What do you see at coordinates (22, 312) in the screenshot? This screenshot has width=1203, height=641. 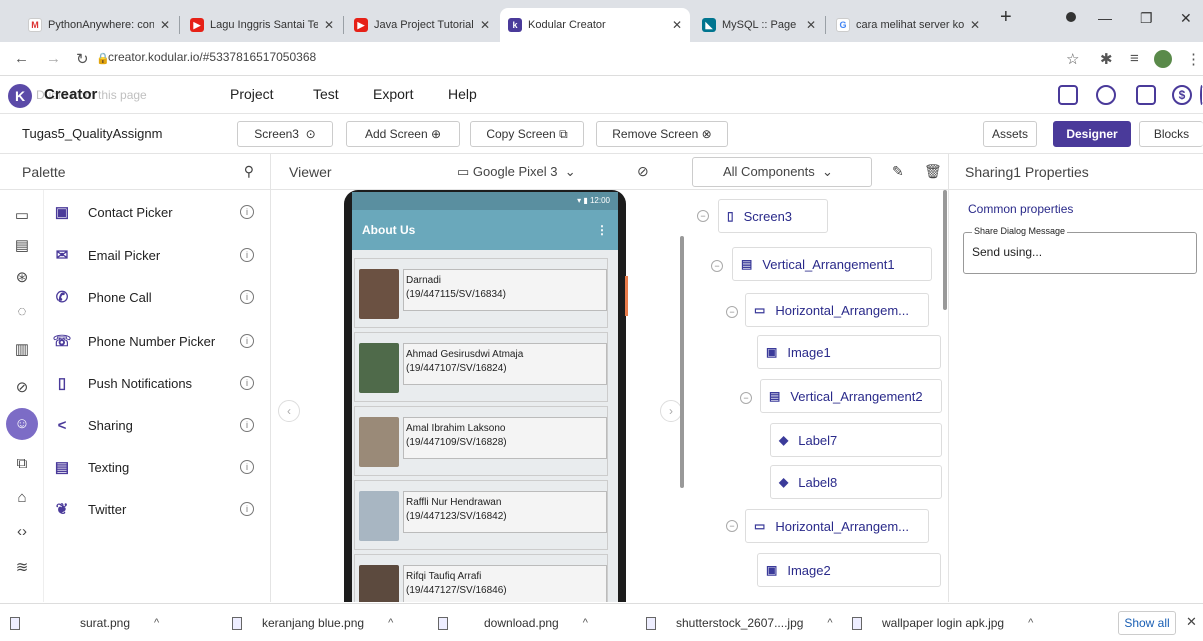 I see `drawing-icon: ◌` at bounding box center [22, 312].